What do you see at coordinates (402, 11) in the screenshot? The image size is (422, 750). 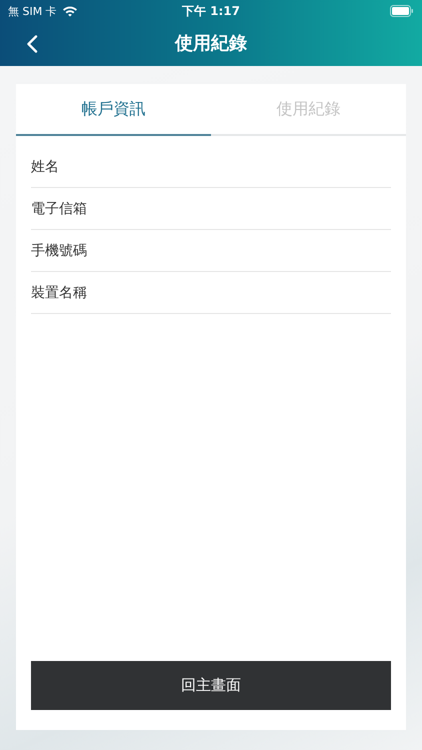 I see `battery-icon` at bounding box center [402, 11].